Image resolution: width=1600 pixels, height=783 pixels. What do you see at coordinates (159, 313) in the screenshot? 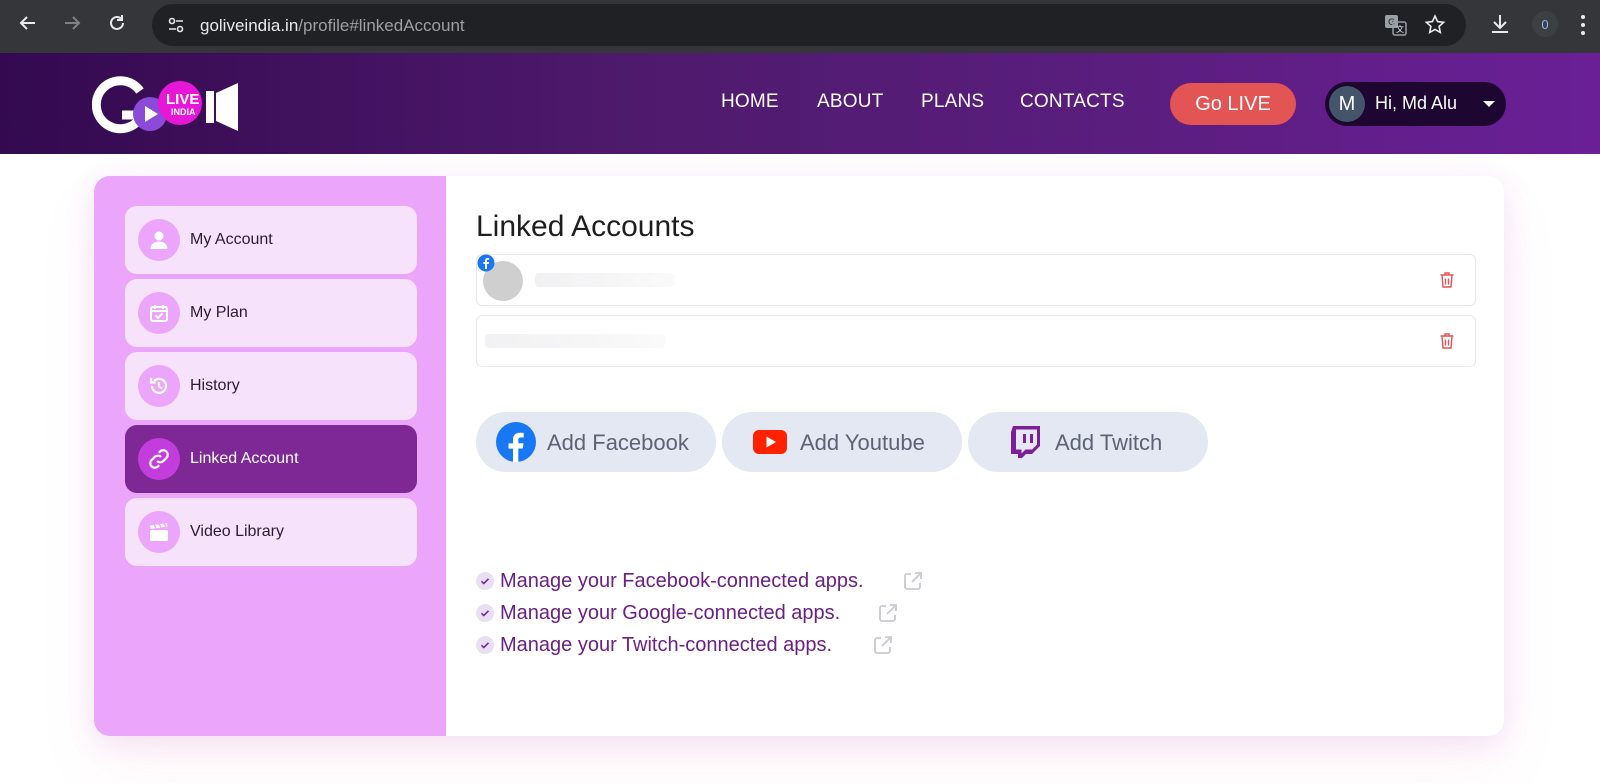
I see `calendar-check-icon` at bounding box center [159, 313].